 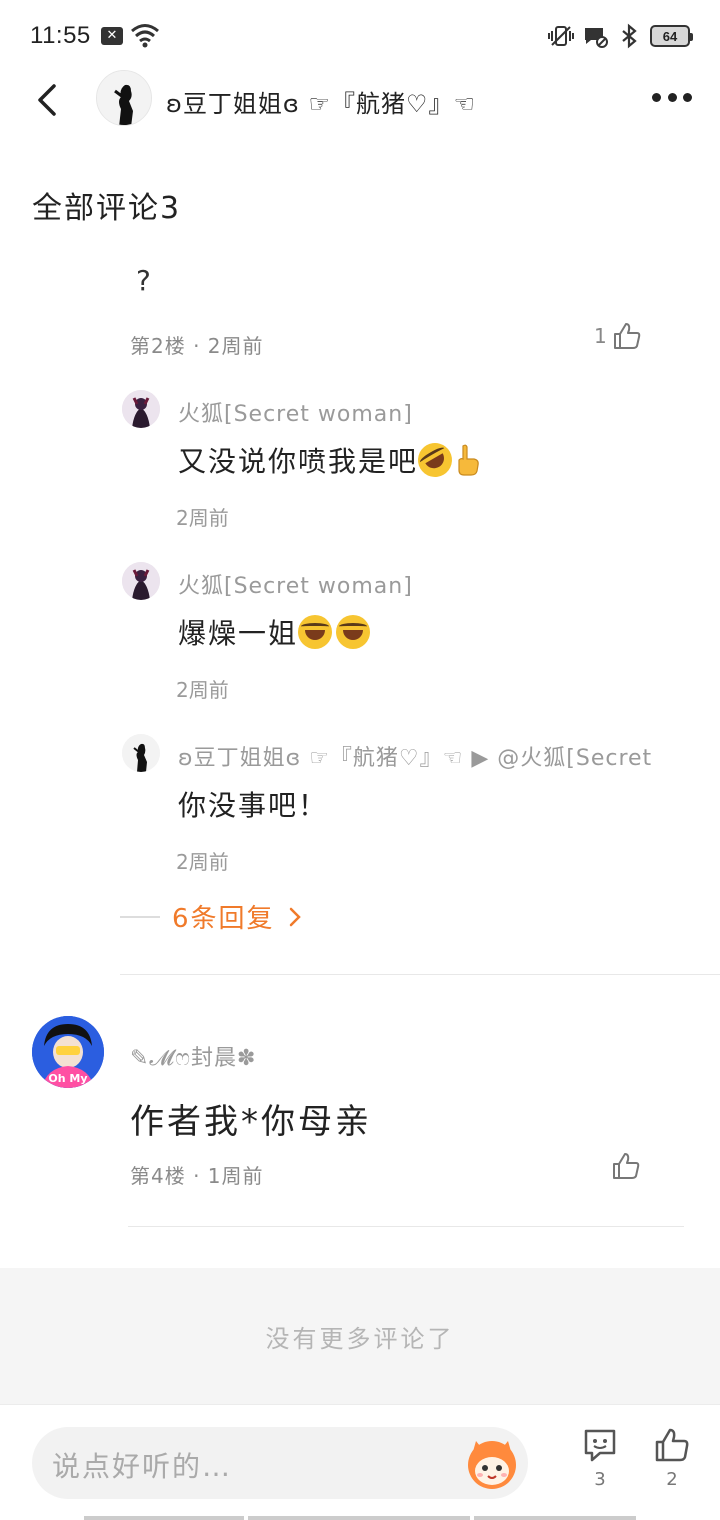 What do you see at coordinates (672, 1479) in the screenshot?
I see `like-count: 2` at bounding box center [672, 1479].